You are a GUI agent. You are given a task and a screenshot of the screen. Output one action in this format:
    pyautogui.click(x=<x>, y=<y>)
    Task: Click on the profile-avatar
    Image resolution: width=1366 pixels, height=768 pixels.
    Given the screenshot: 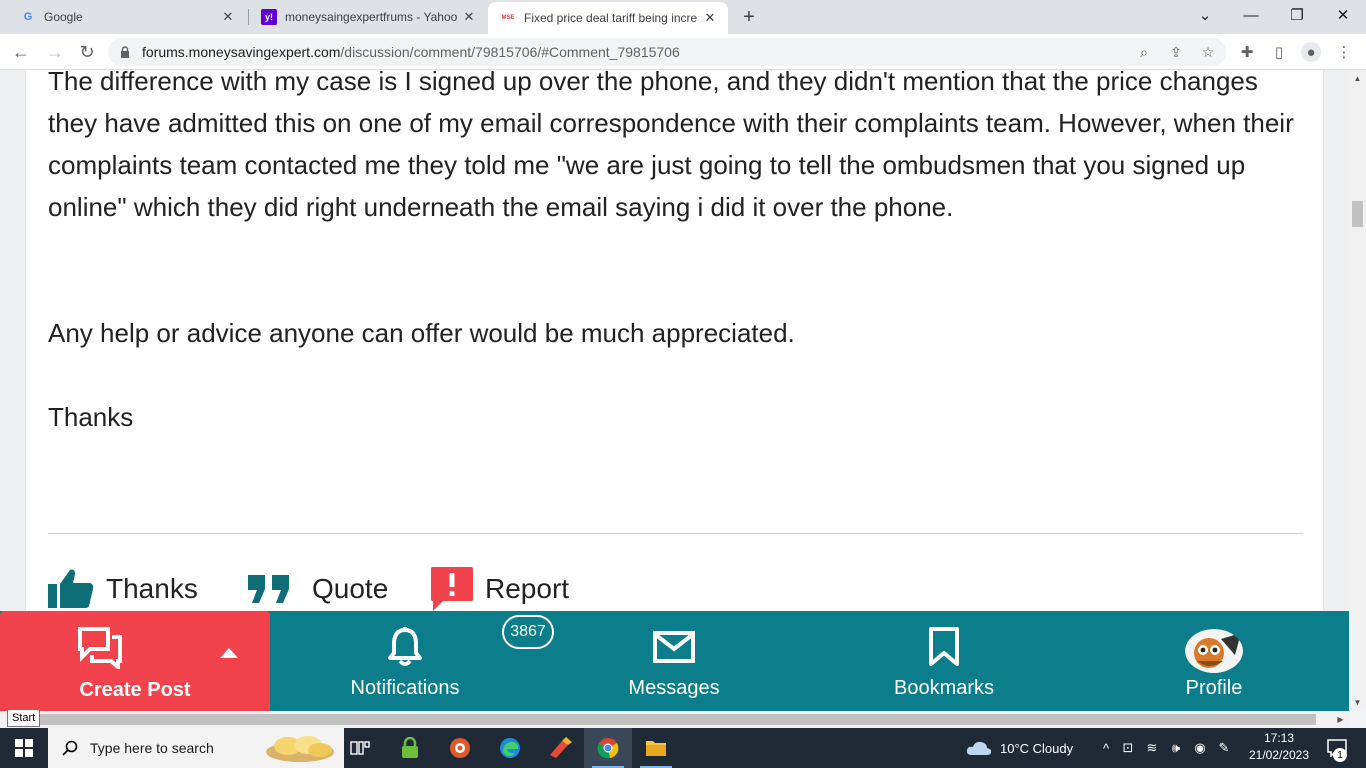 What is the action you would take?
    pyautogui.click(x=1214, y=651)
    